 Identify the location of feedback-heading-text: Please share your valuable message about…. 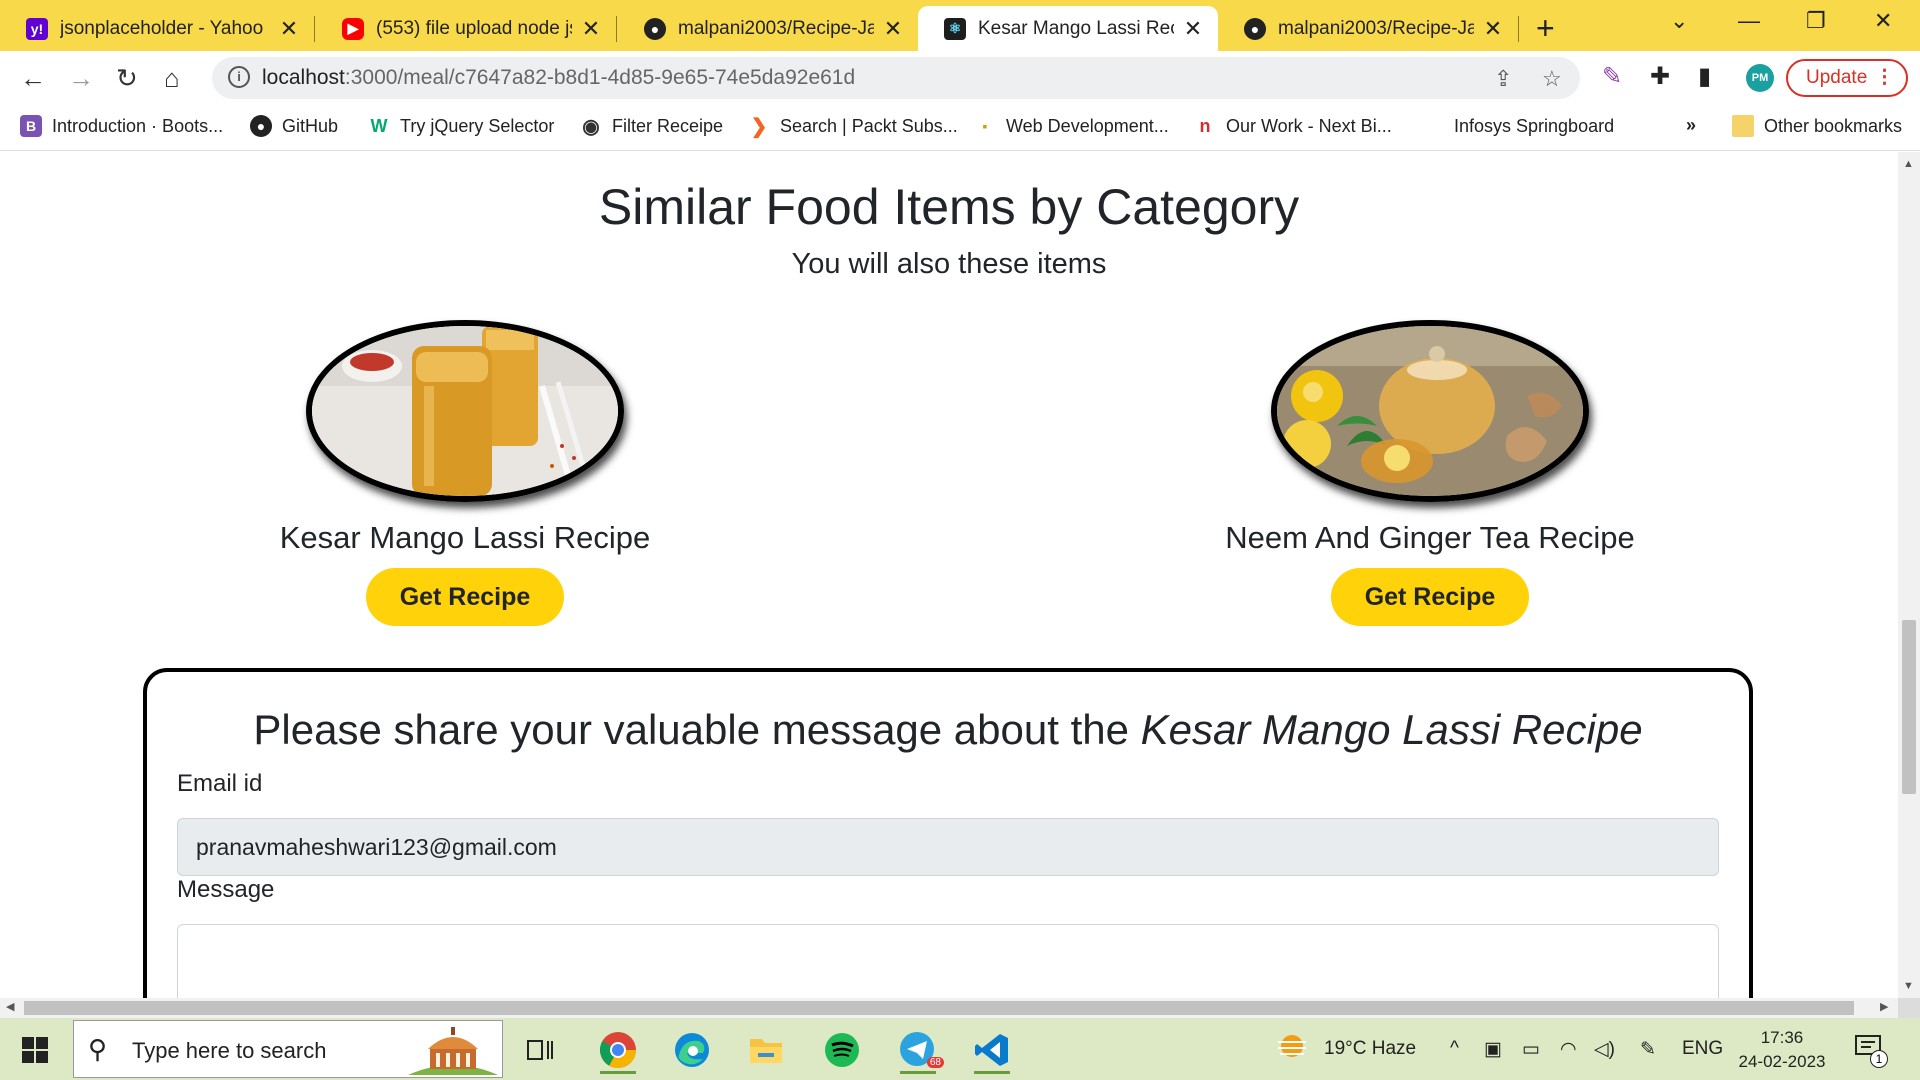
(697, 729).